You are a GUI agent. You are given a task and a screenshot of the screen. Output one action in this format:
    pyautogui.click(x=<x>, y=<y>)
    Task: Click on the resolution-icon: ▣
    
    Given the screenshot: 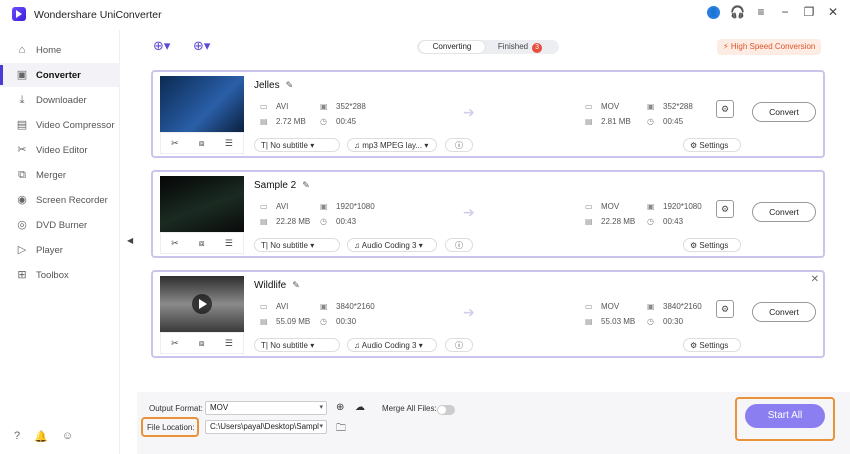 What is the action you would take?
    pyautogui.click(x=324, y=306)
    